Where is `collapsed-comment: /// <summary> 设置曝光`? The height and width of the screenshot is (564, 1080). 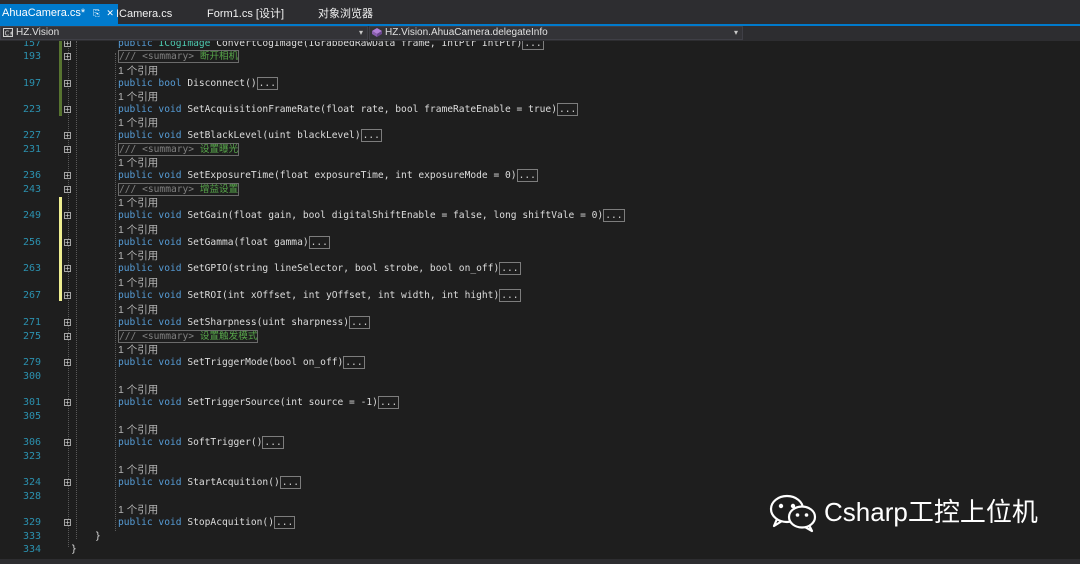 collapsed-comment: /// <summary> 设置曝光 is located at coordinates (179, 149).